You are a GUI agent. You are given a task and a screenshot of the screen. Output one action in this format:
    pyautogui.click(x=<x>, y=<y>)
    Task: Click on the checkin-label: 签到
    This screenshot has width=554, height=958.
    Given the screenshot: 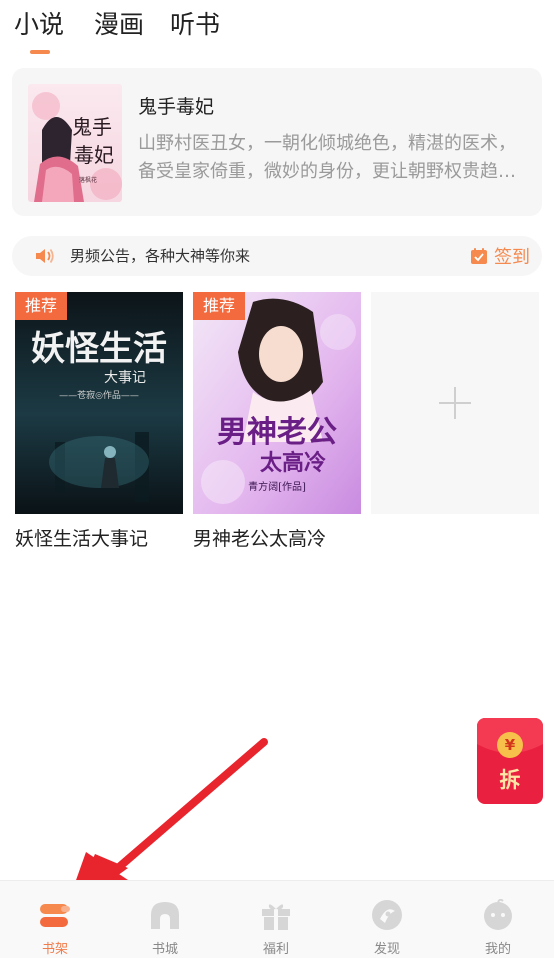 What is the action you would take?
    pyautogui.click(x=512, y=257)
    